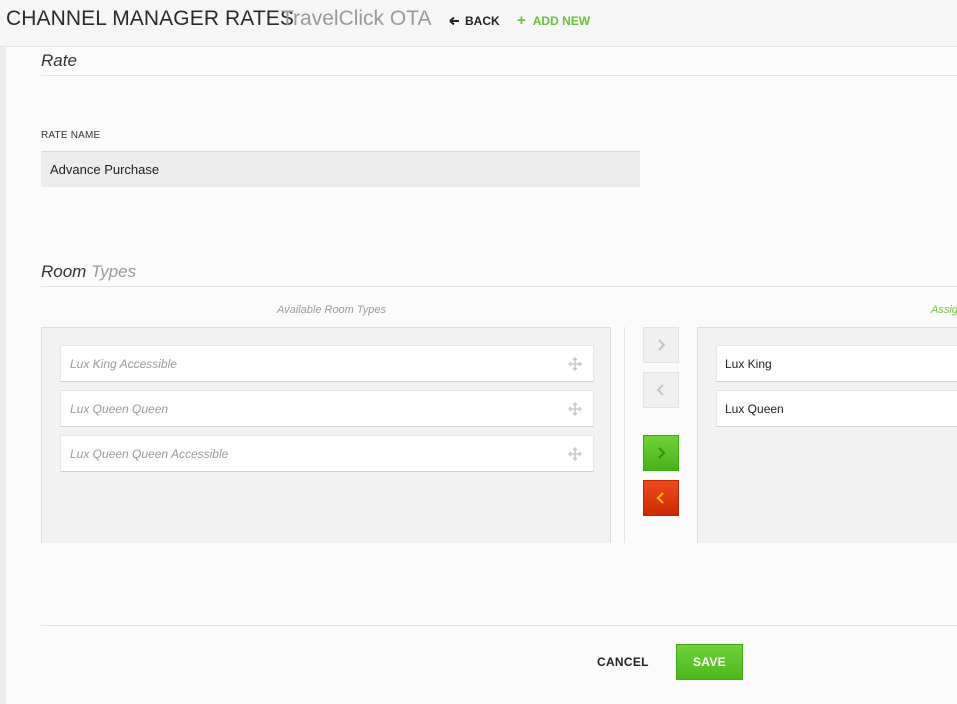 The height and width of the screenshot is (704, 957). I want to click on available-room-item: Lux Queen Queen Accessible, so click(327, 453).